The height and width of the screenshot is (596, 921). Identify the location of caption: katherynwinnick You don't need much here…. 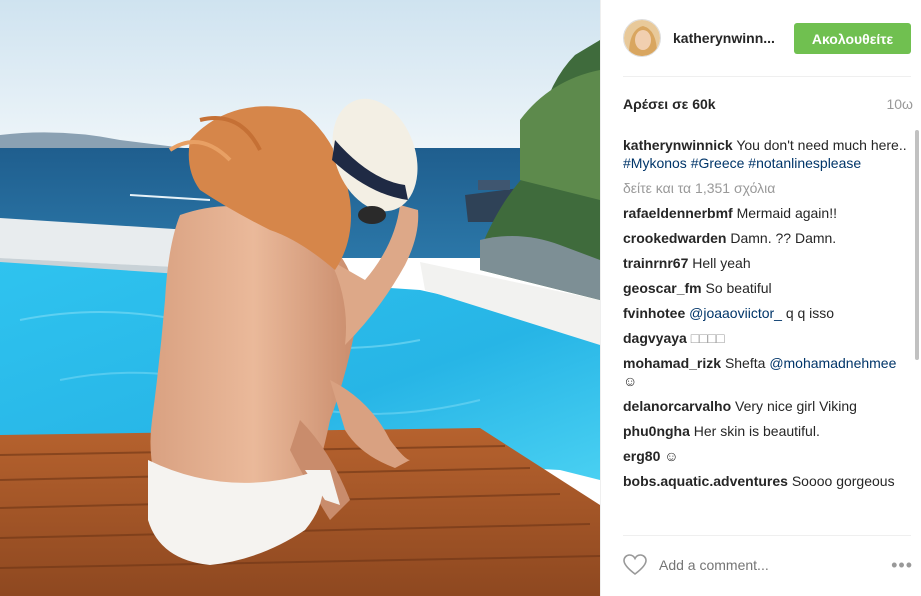
(768, 154).